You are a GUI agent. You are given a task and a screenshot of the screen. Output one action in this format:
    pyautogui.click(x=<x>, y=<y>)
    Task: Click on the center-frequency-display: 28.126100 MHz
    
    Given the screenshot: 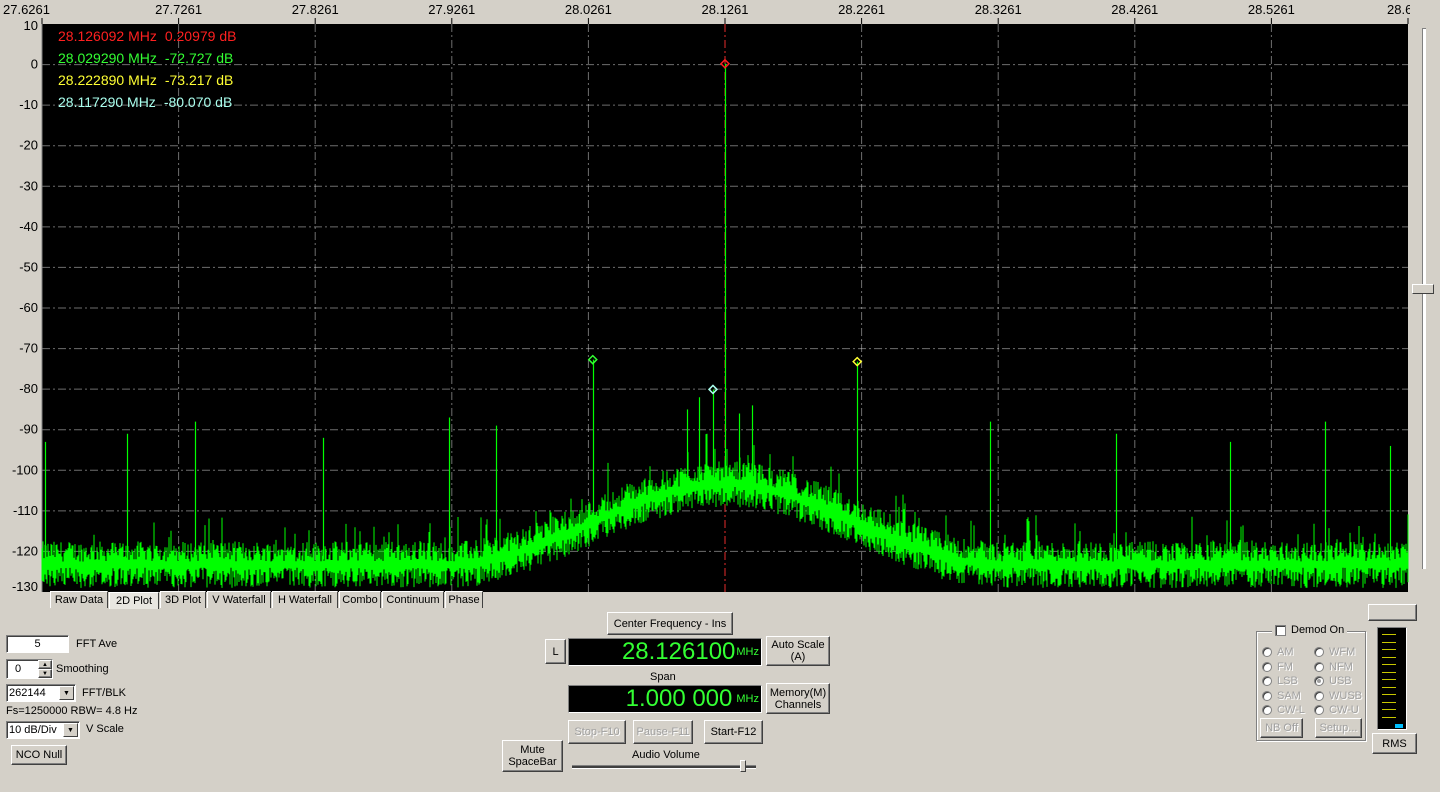 What is the action you would take?
    pyautogui.click(x=665, y=652)
    